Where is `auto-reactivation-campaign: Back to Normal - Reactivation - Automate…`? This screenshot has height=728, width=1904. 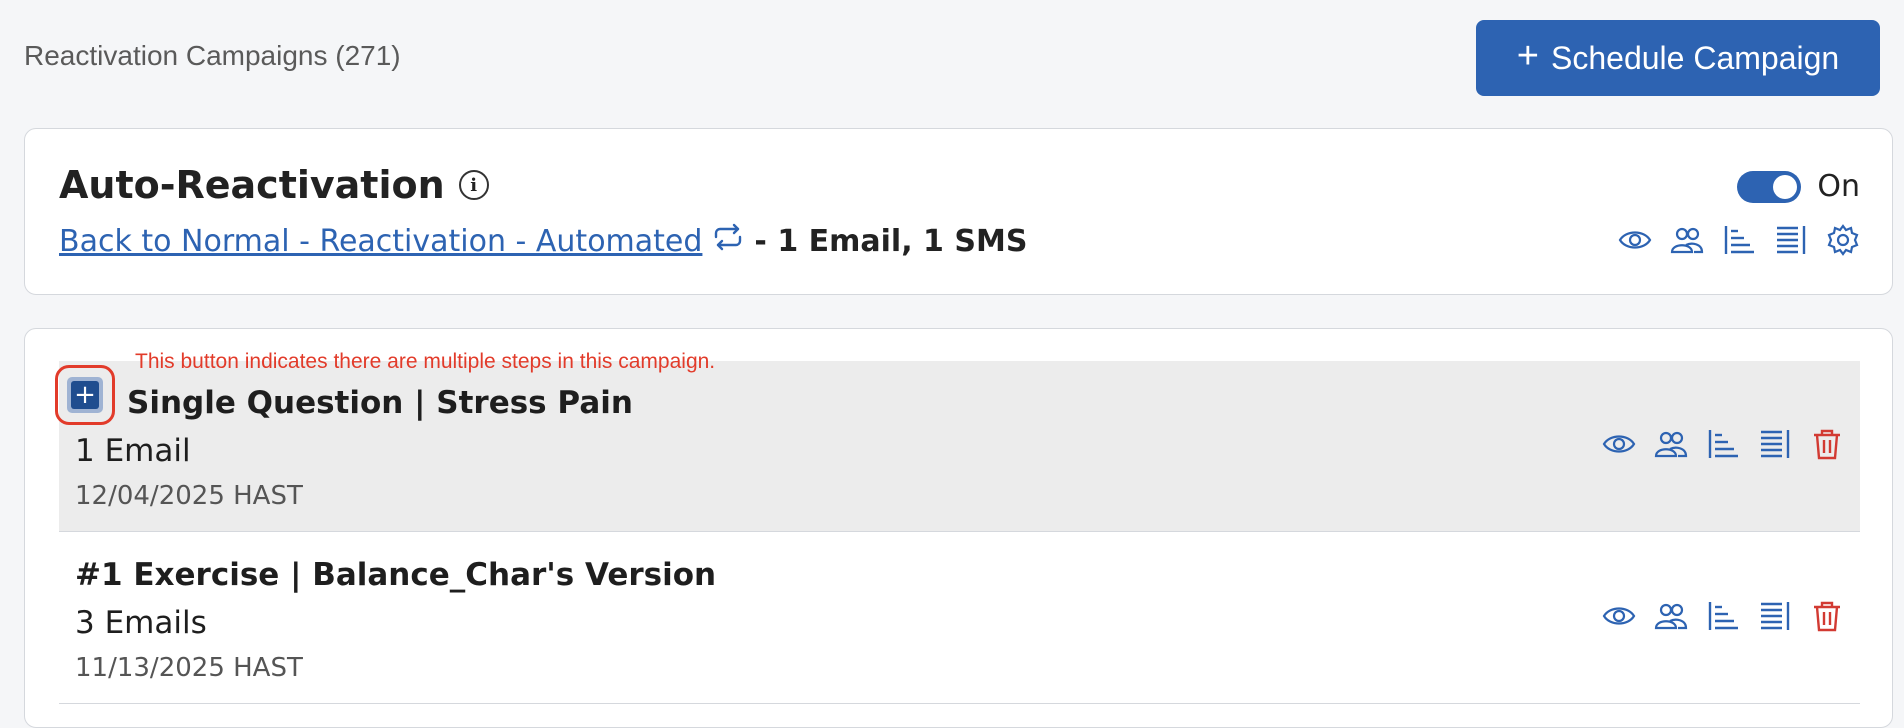
auto-reactivation-campaign: Back to Normal - Reactivation - Automate… is located at coordinates (543, 241).